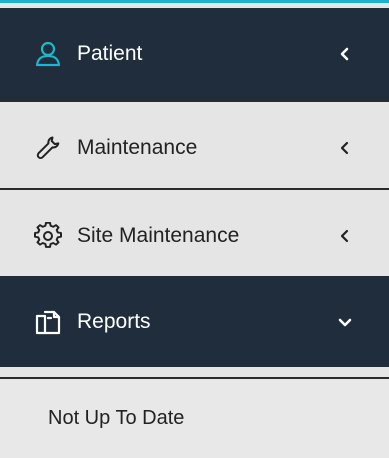 The width and height of the screenshot is (389, 458). What do you see at coordinates (116, 418) in the screenshot?
I see `subitem-label: Not Up To Date` at bounding box center [116, 418].